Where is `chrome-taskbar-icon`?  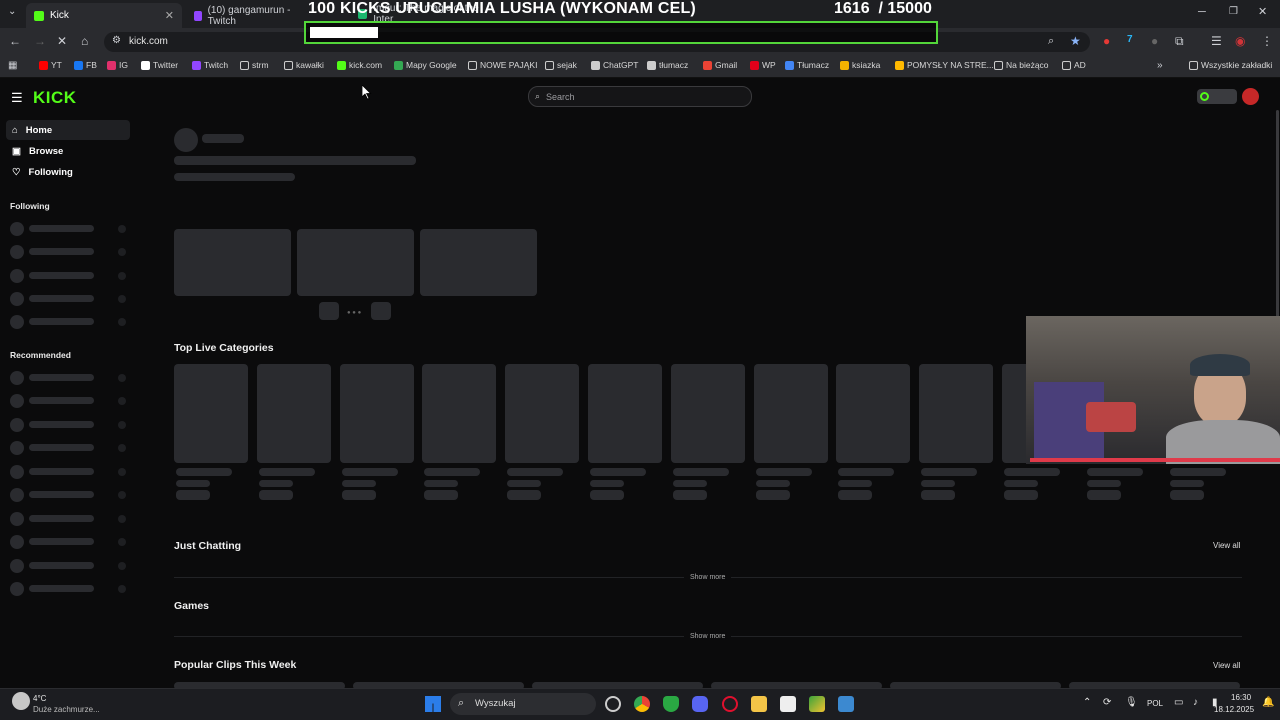
chrome-taskbar-icon is located at coordinates (642, 704).